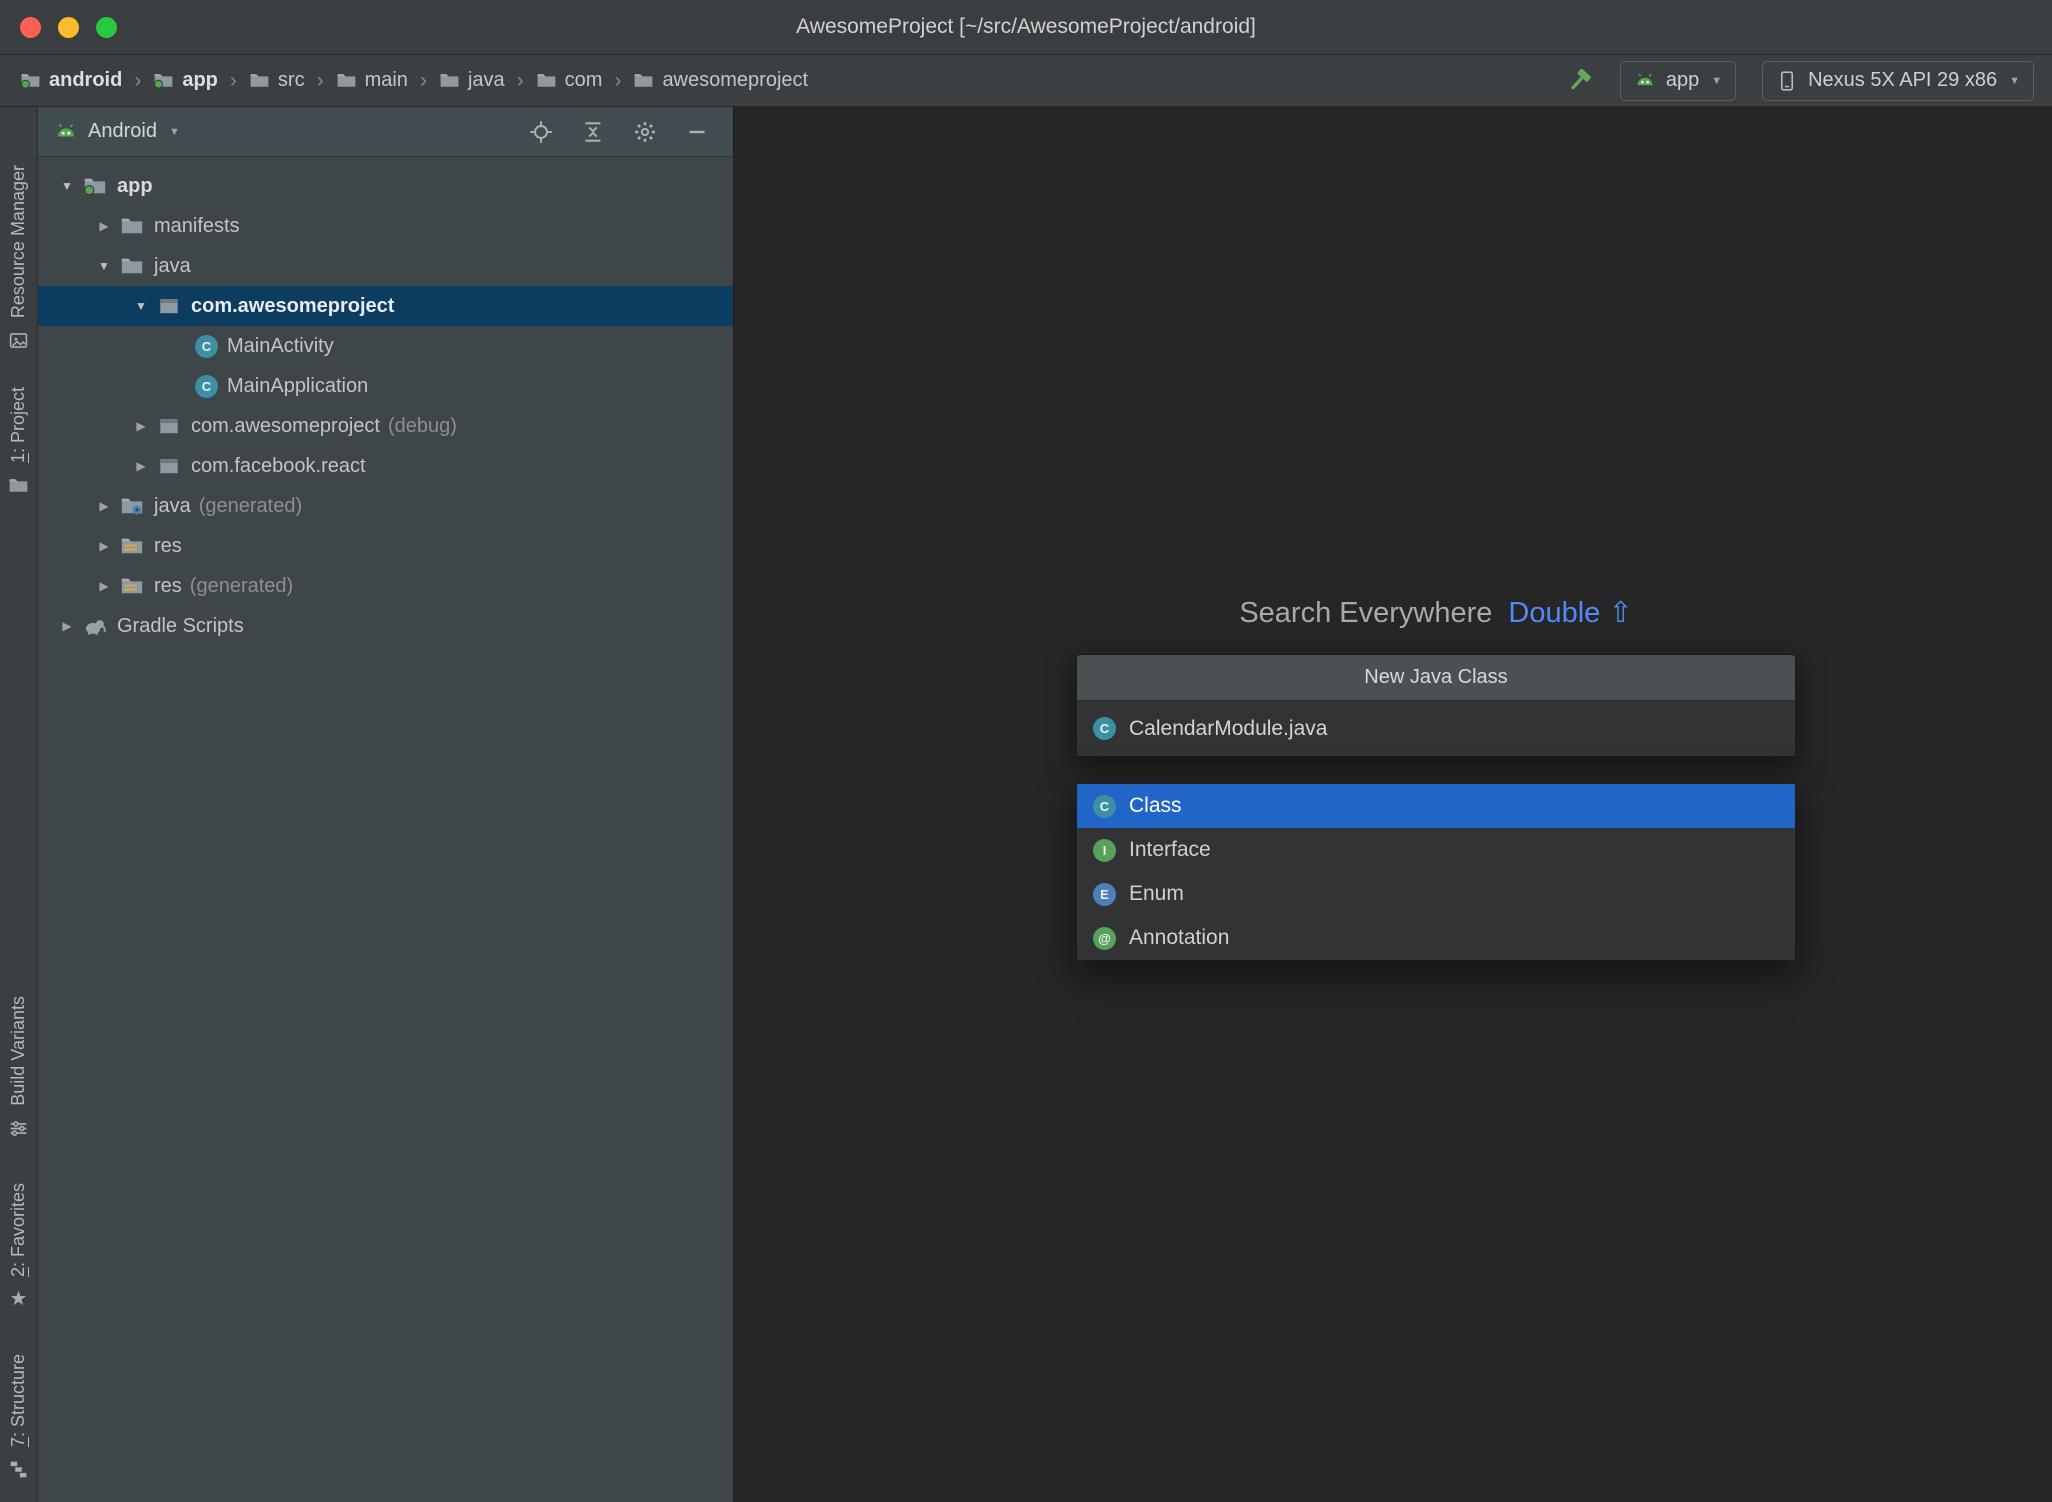 This screenshot has width=2052, height=1502. Describe the element at coordinates (1170, 849) in the screenshot. I see `class-kind-label: Interface` at that location.